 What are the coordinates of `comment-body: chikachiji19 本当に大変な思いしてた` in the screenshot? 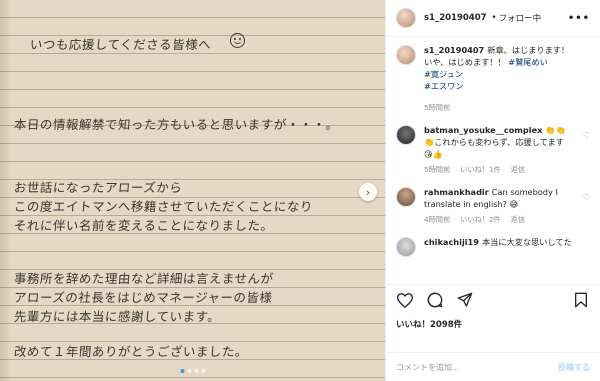 It's located at (507, 247).